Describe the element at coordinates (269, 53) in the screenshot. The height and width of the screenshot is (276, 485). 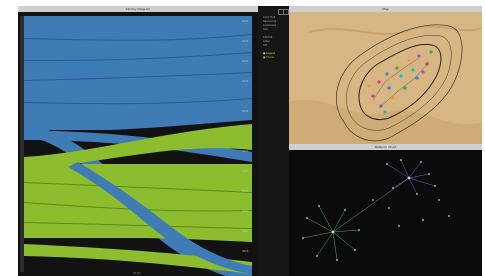
I see `control-item: ● Legend` at that location.